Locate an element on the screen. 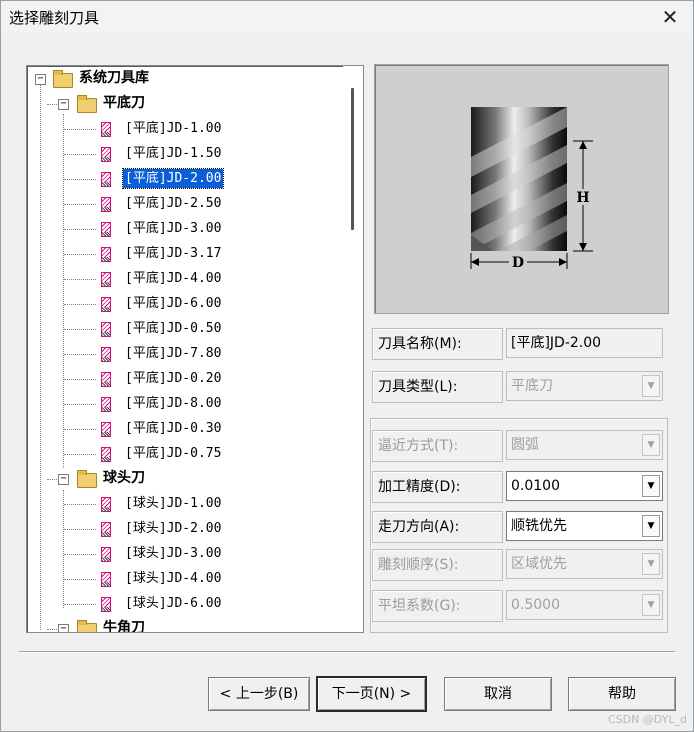  tree-item-label: [平底]JD-3.00 is located at coordinates (173, 228).